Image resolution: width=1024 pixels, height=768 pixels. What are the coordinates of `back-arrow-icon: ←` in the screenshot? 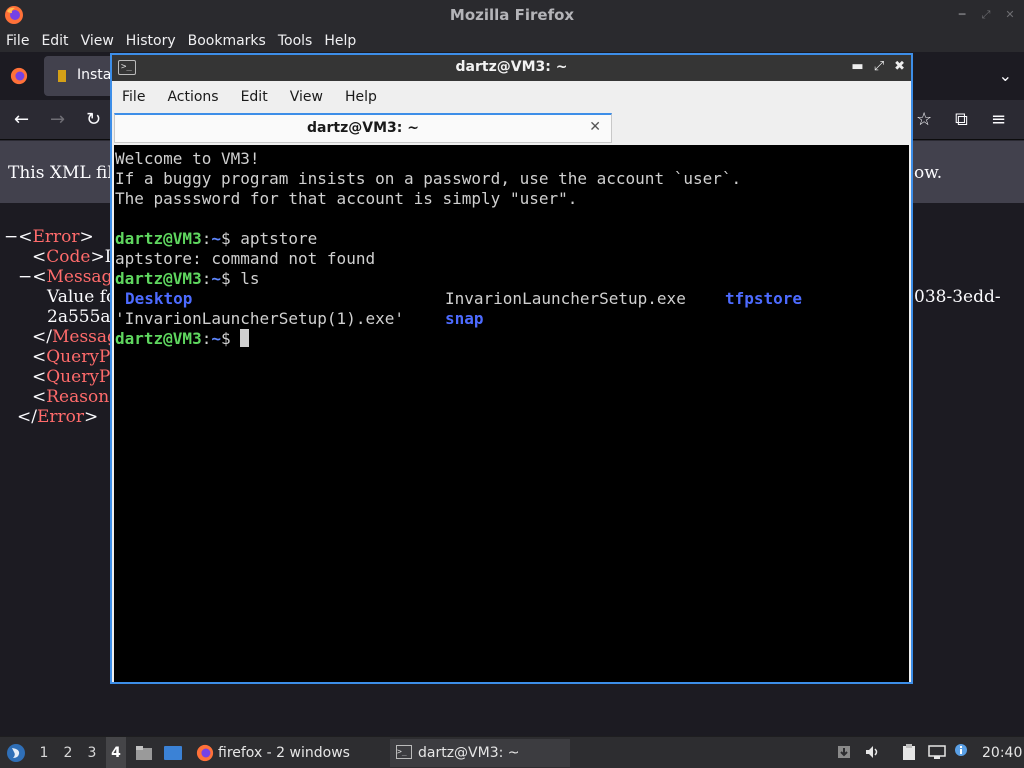 It's located at (21, 119).